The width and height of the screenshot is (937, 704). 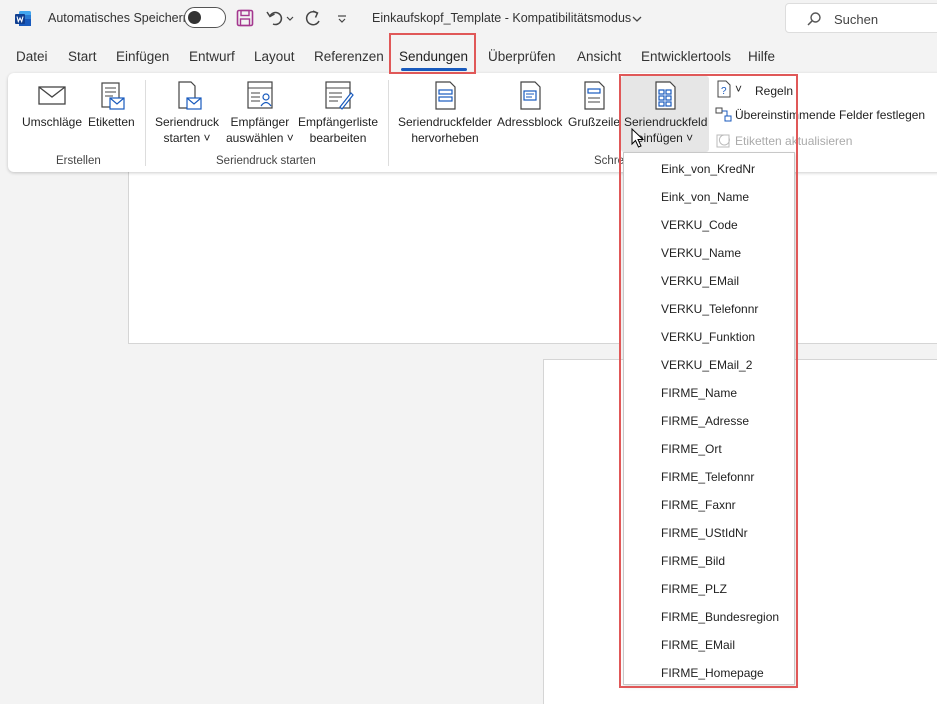 I want to click on tab-referenzen: Referenzen, so click(x=349, y=56).